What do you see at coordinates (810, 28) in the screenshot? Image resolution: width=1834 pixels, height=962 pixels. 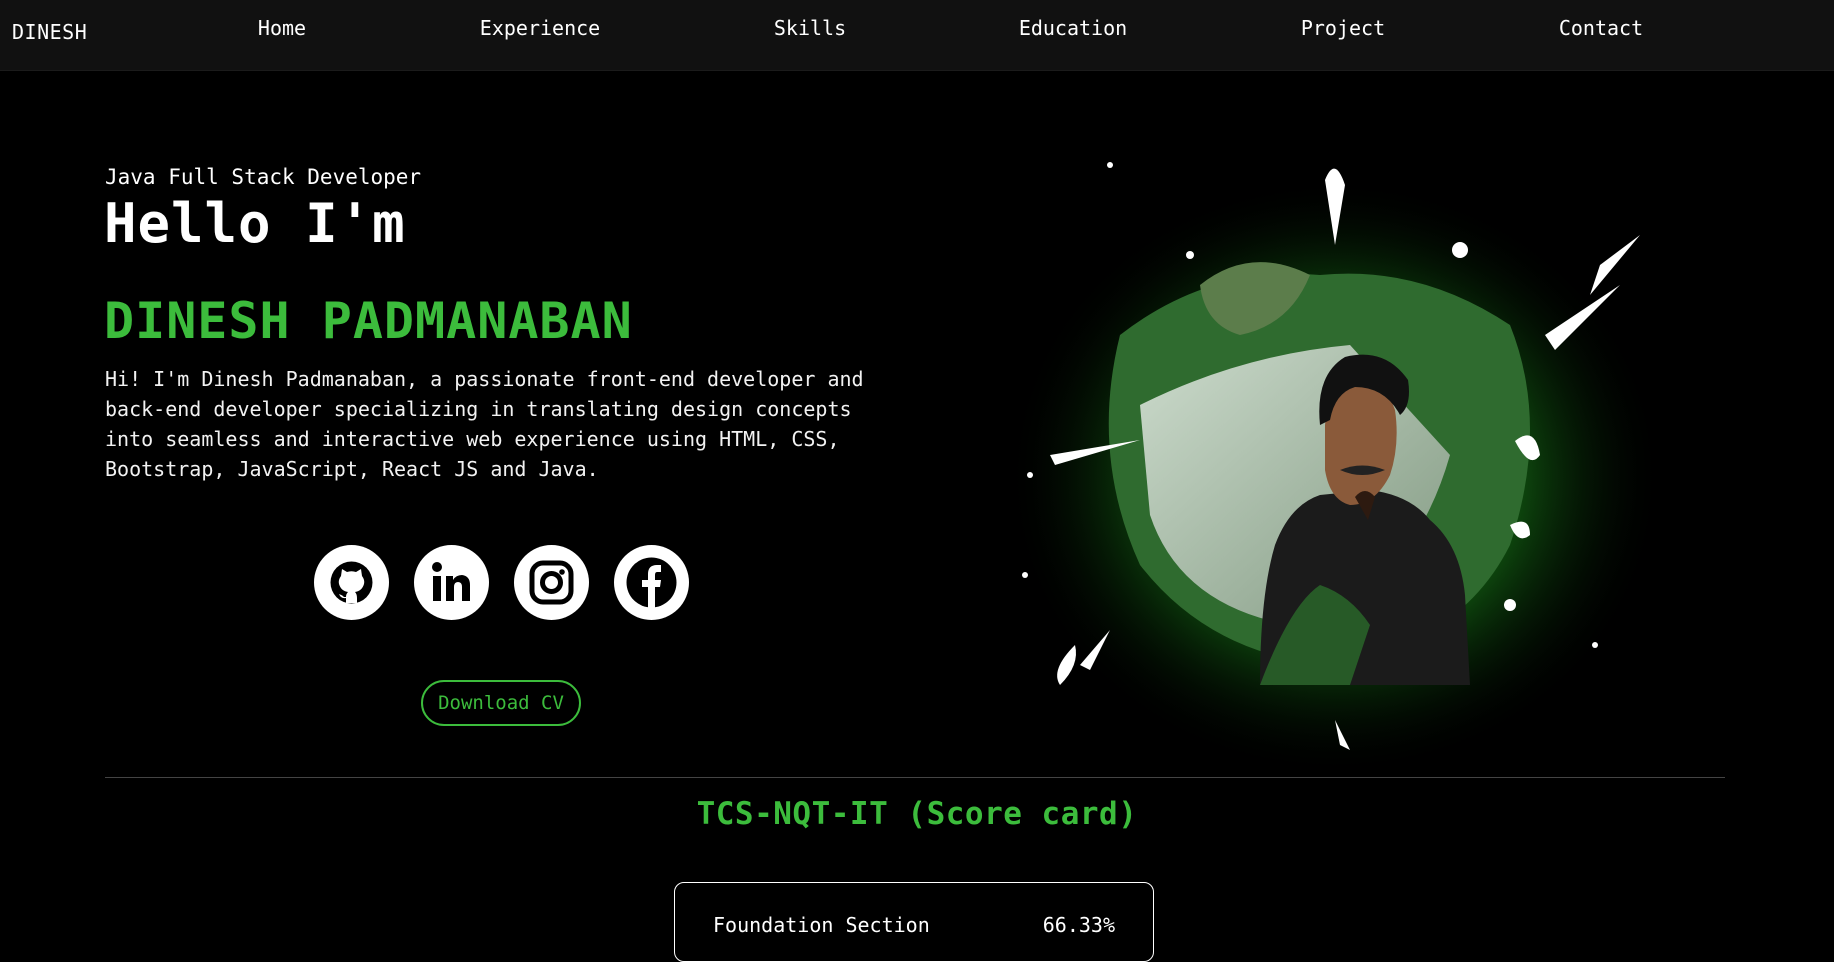 I see `nav-skills: Skills` at bounding box center [810, 28].